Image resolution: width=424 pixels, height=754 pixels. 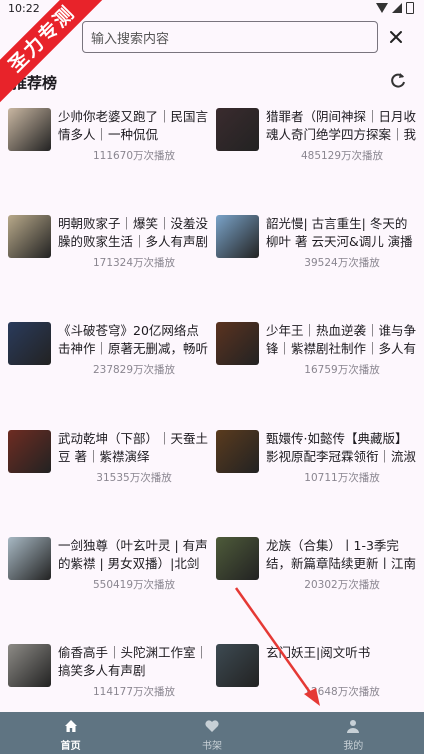 What do you see at coordinates (342, 156) in the screenshot?
I see `book-play-count: 485129万次播放` at bounding box center [342, 156].